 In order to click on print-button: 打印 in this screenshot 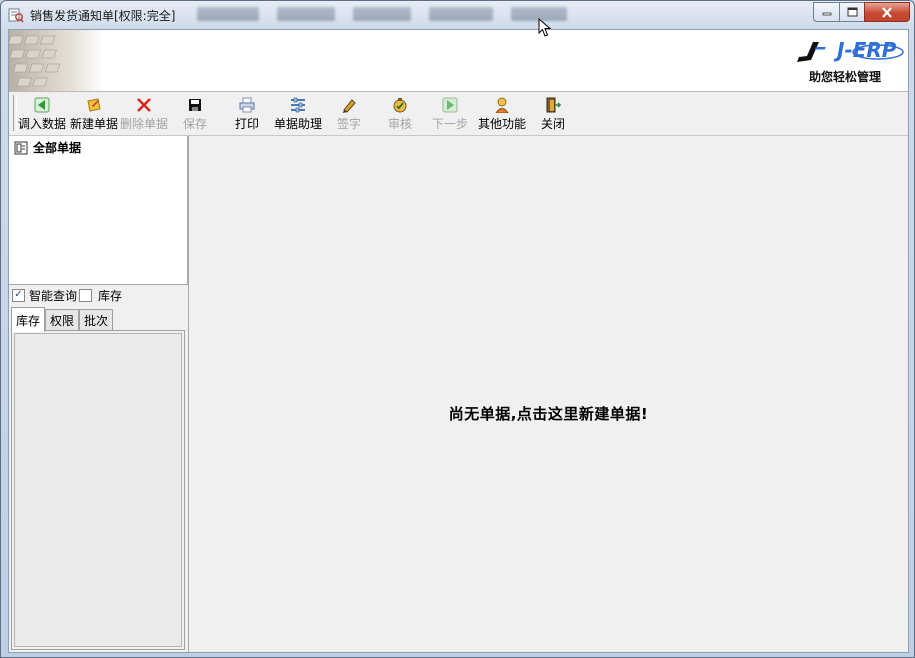, I will do `click(247, 115)`.